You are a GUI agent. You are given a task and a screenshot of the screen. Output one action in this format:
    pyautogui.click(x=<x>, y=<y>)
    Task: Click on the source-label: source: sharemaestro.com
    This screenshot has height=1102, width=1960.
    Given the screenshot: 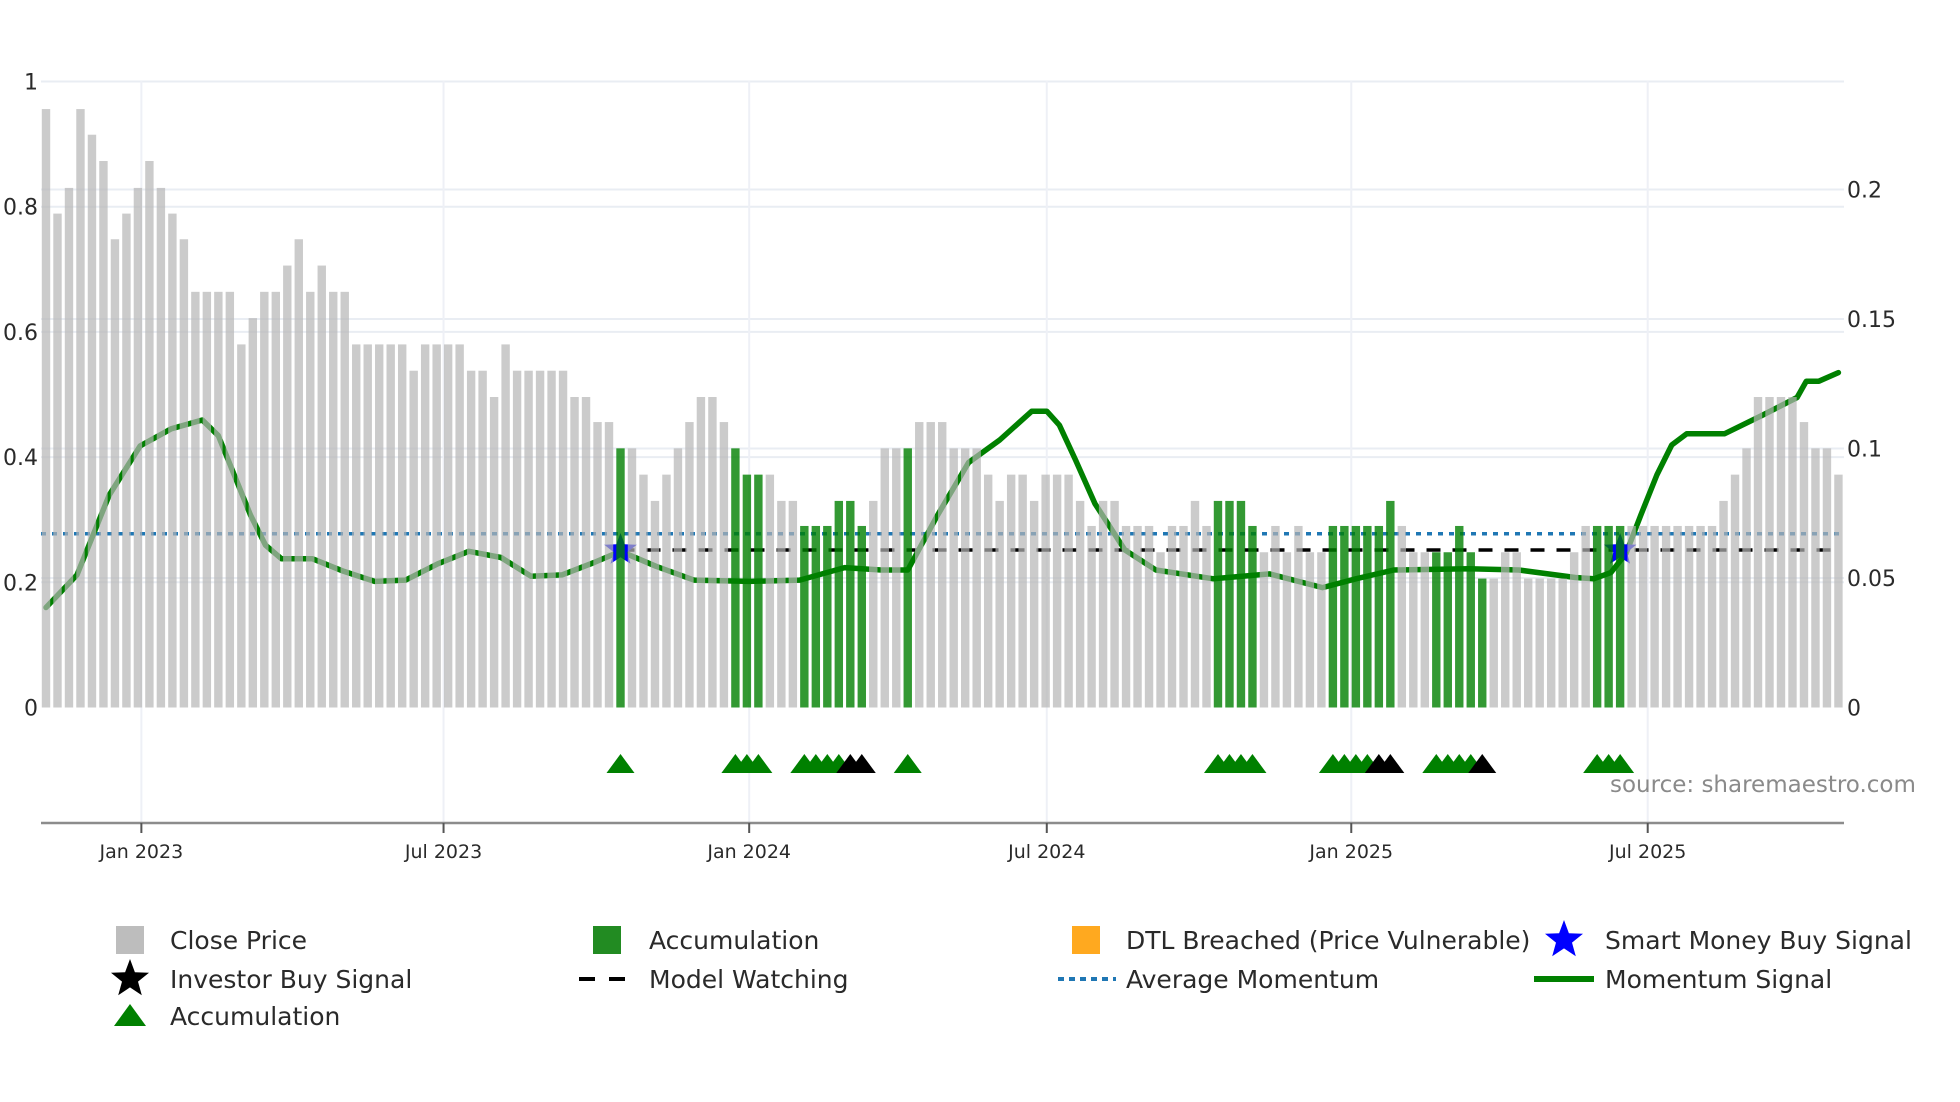 What is the action you would take?
    pyautogui.click(x=1763, y=785)
    